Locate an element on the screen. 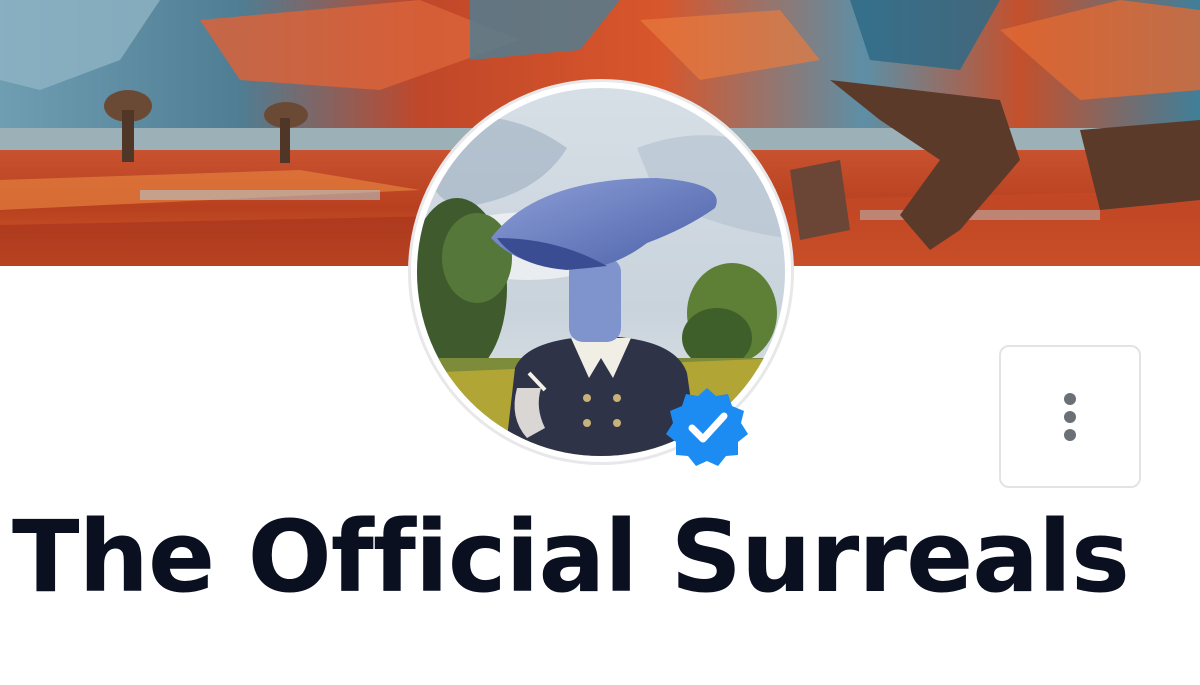 The image size is (1200, 685). more-options-button is located at coordinates (1070, 416).